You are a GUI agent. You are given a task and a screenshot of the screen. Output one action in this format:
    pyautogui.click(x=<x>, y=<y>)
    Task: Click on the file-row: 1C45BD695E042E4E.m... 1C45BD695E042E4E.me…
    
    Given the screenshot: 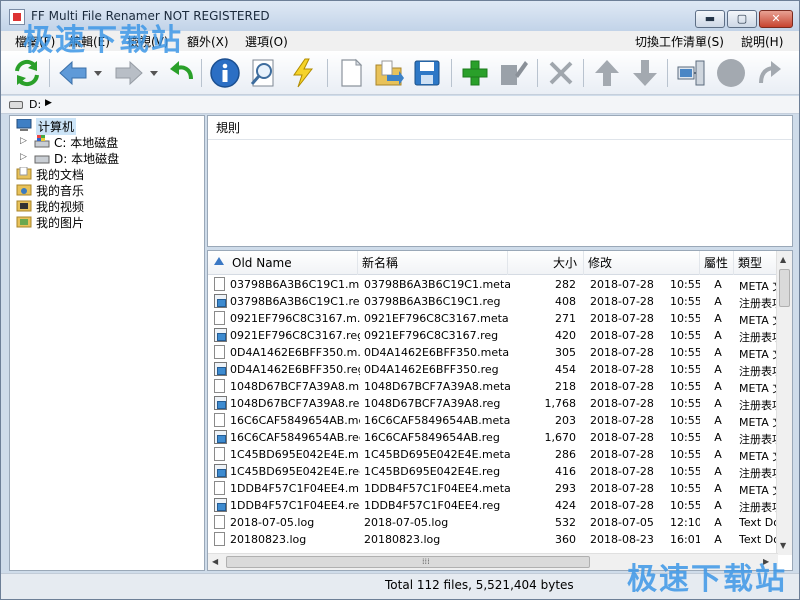 What is the action you would take?
    pyautogui.click(x=493, y=454)
    